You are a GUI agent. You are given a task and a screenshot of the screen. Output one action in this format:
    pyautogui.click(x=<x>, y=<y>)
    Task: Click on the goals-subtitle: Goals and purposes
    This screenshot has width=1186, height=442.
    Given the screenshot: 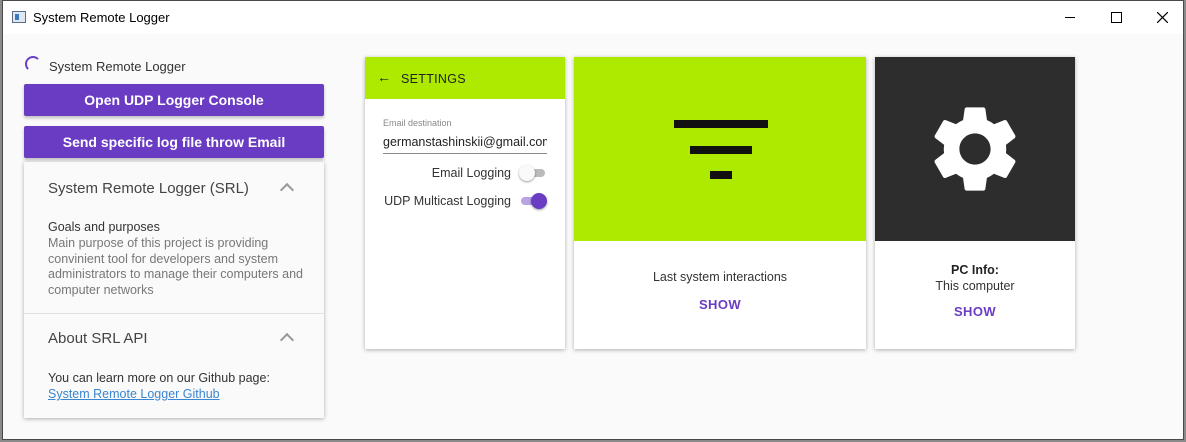 What is the action you would take?
    pyautogui.click(x=104, y=227)
    